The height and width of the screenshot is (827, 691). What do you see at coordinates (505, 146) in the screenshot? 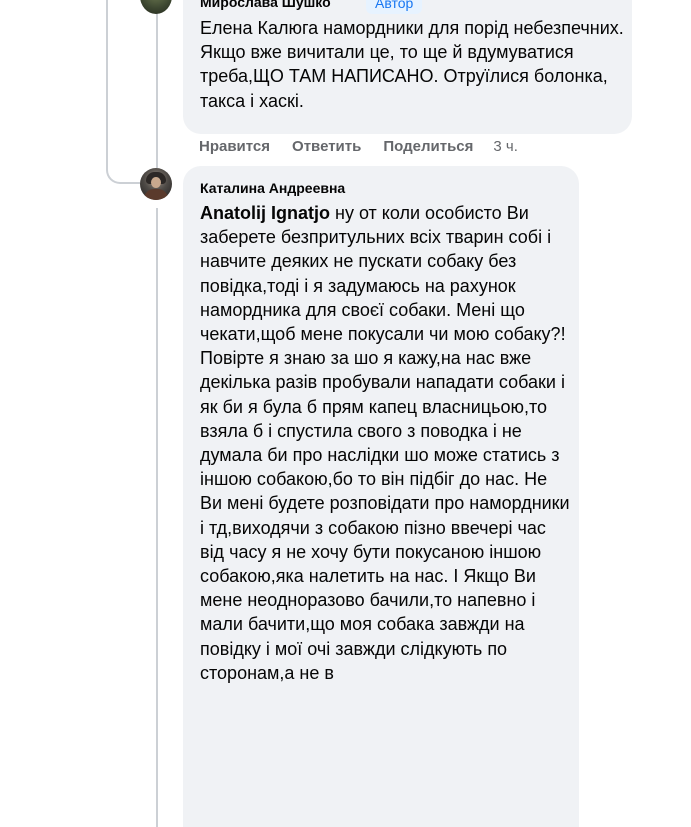
I see `comment-timestamp: 3 ч.` at bounding box center [505, 146].